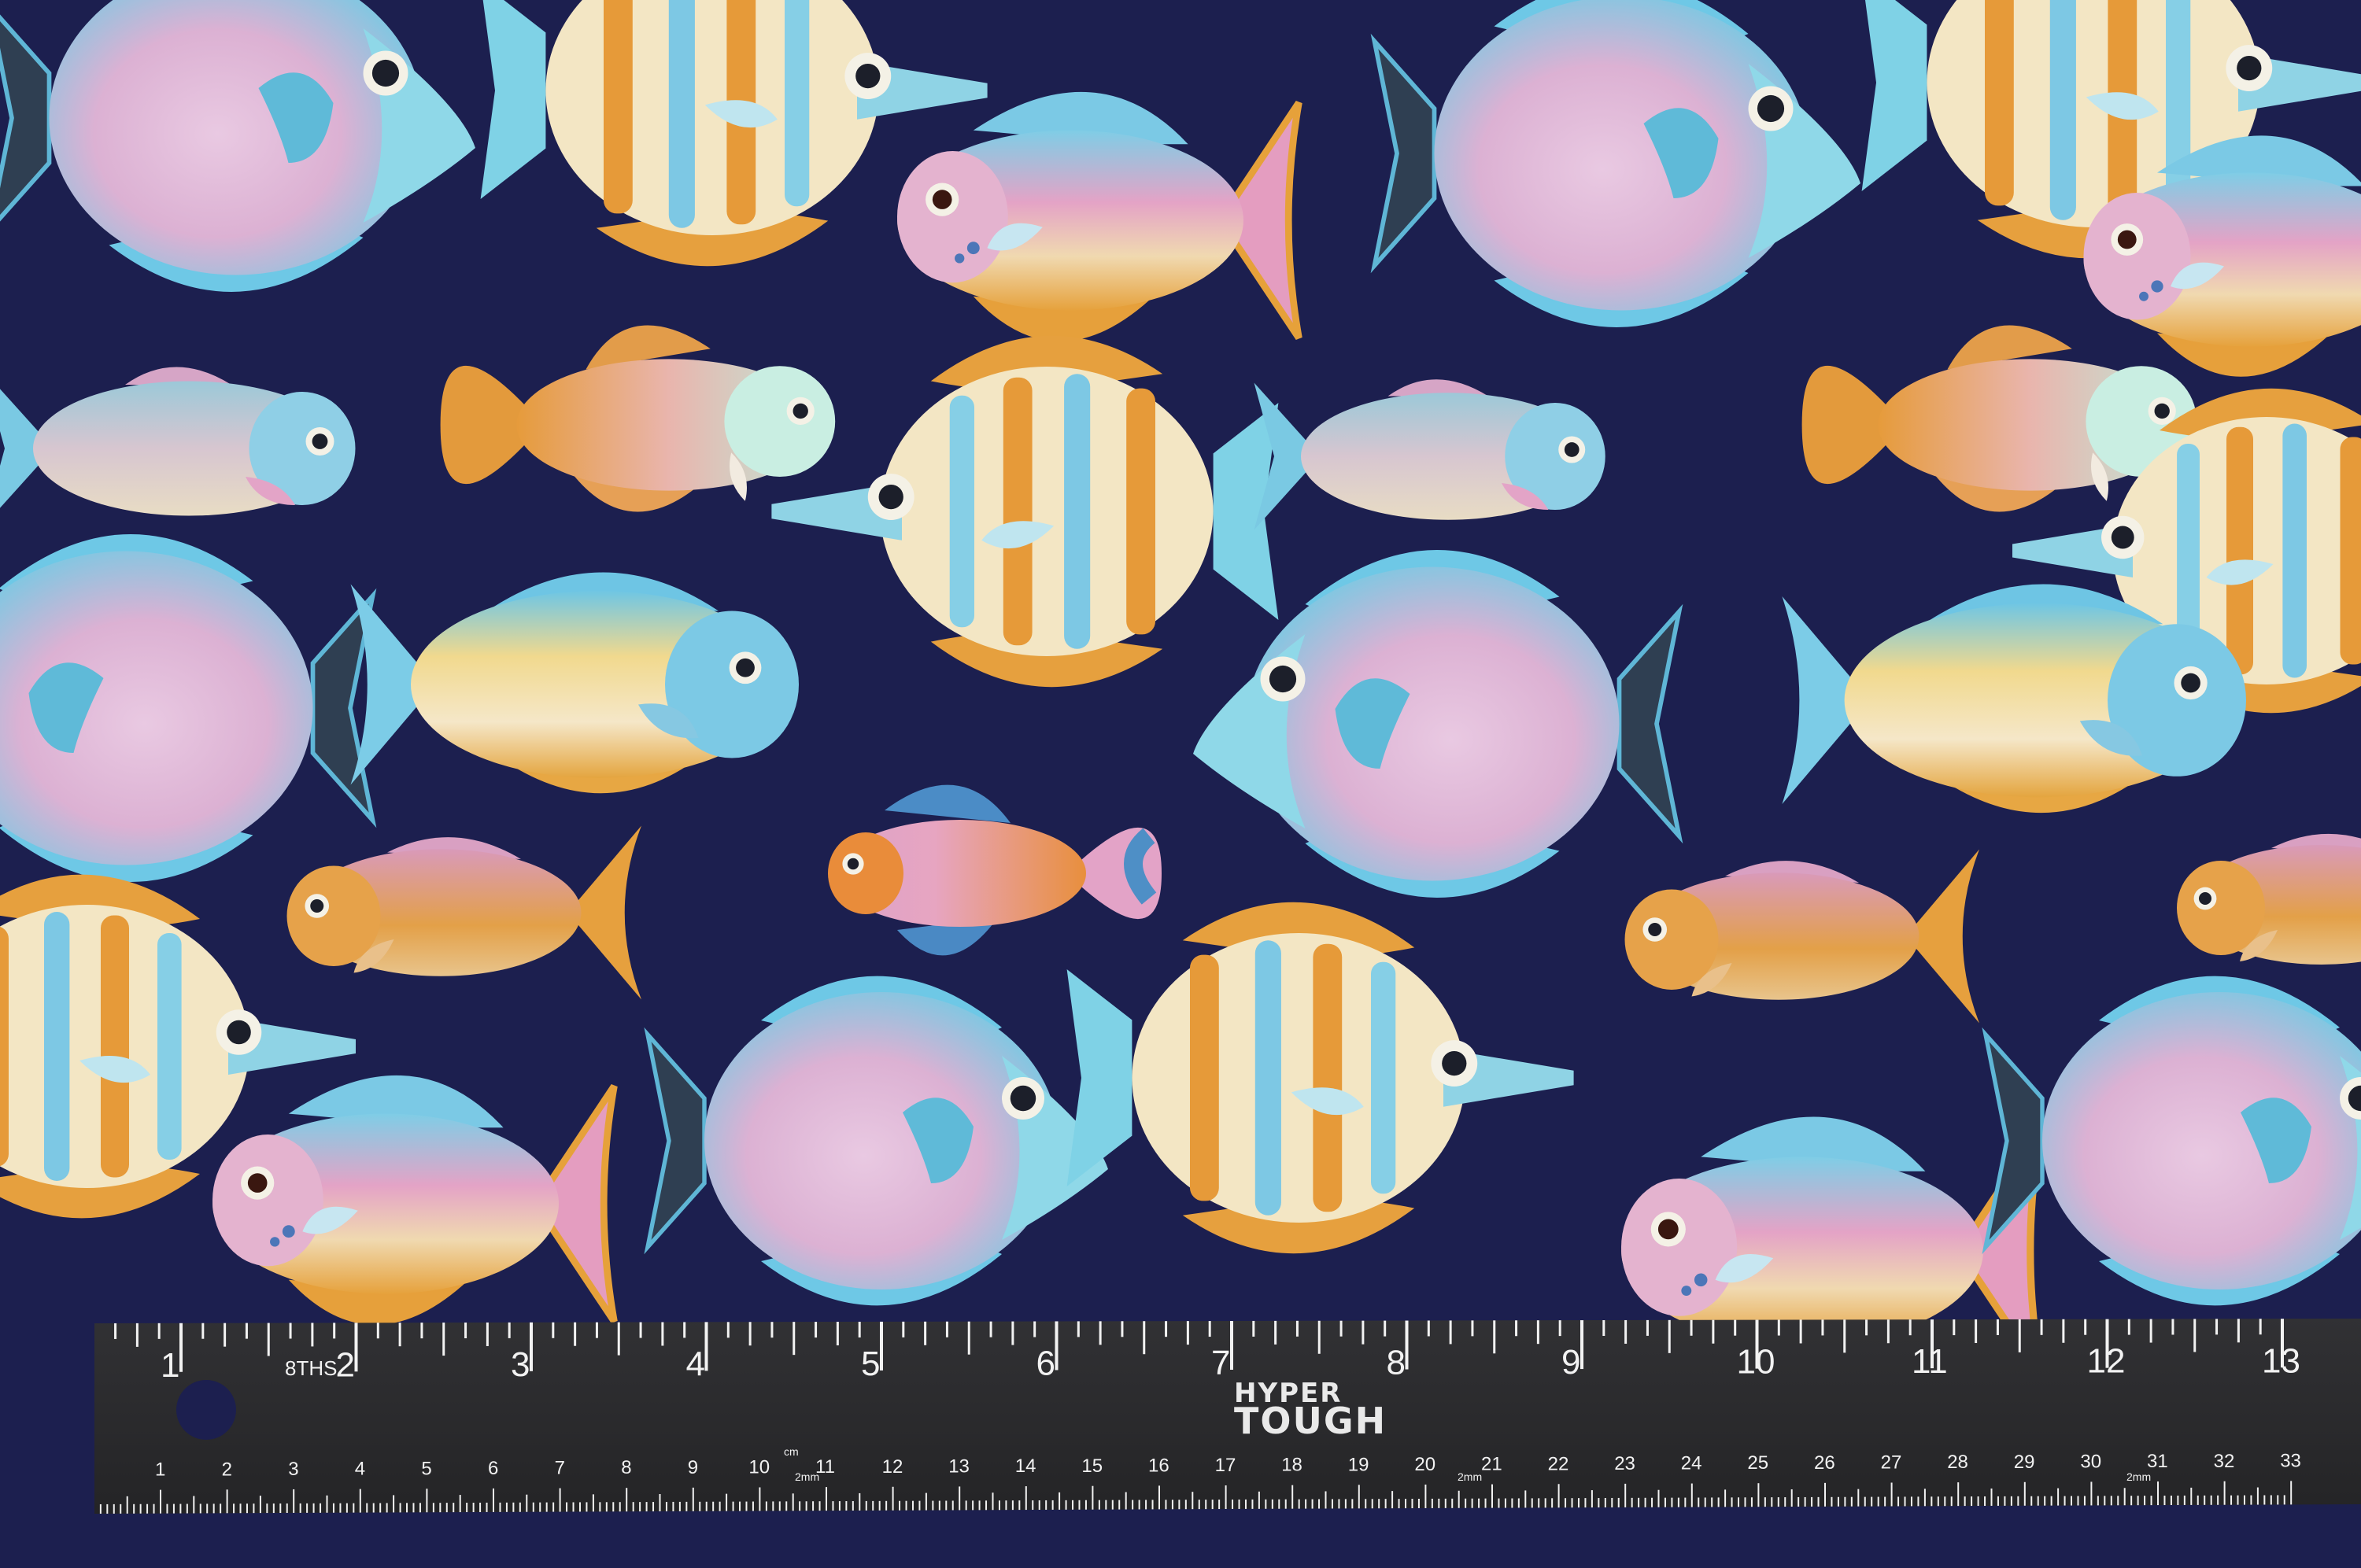 This screenshot has width=2361, height=1568. What do you see at coordinates (293, 1469) in the screenshot?
I see `cm-label: 3` at bounding box center [293, 1469].